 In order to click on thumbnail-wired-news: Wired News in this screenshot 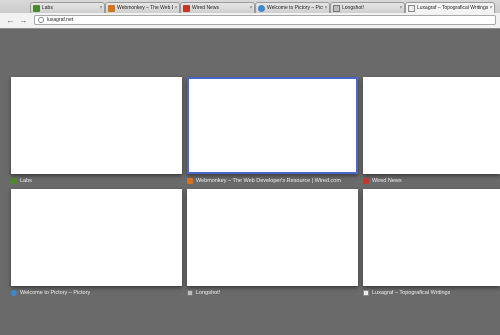, I will do `click(431, 133)`.